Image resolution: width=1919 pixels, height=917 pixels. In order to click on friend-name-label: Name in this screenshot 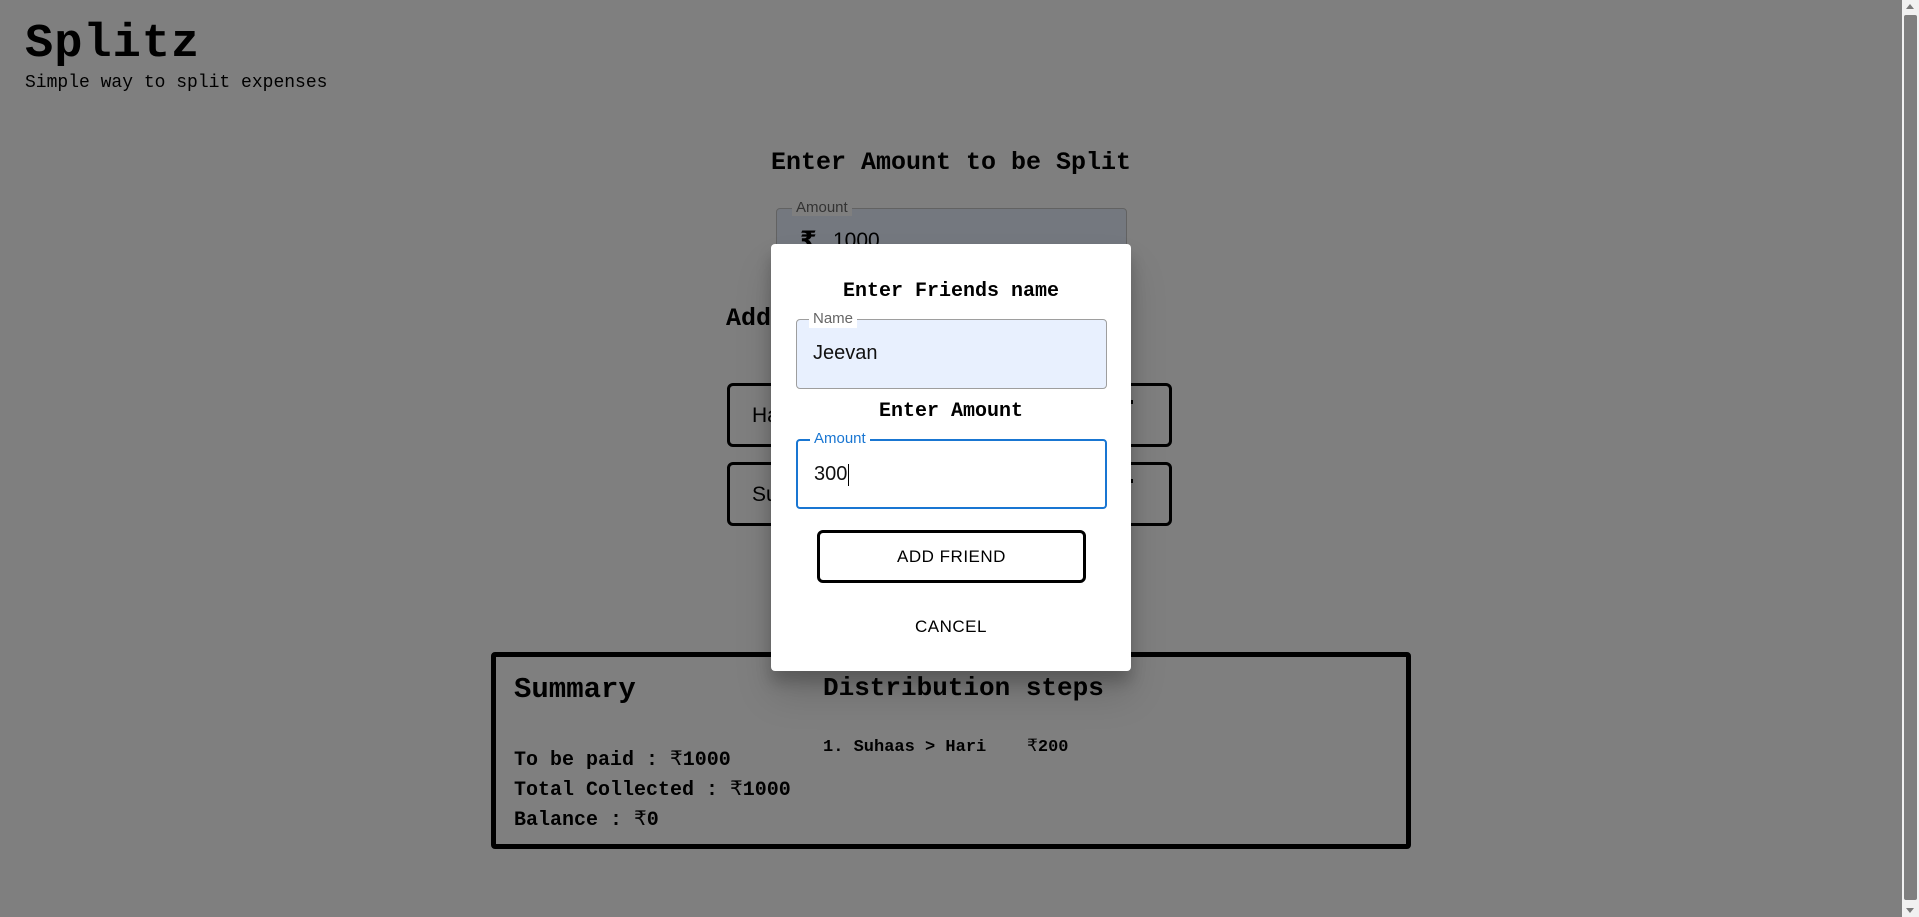, I will do `click(833, 319)`.